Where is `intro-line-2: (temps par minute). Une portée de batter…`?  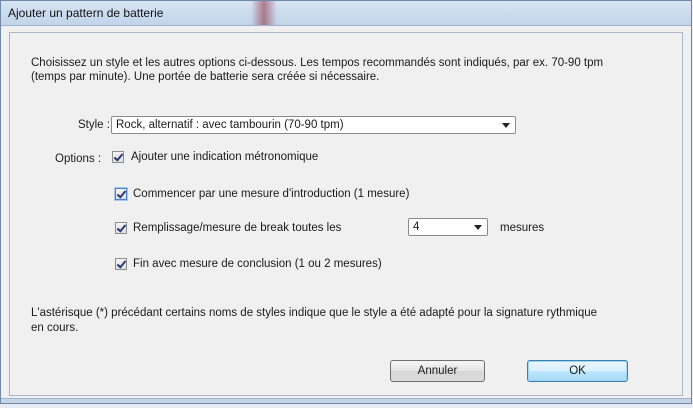 intro-line-2: (temps par minute). Une portée de batter… is located at coordinates (205, 77).